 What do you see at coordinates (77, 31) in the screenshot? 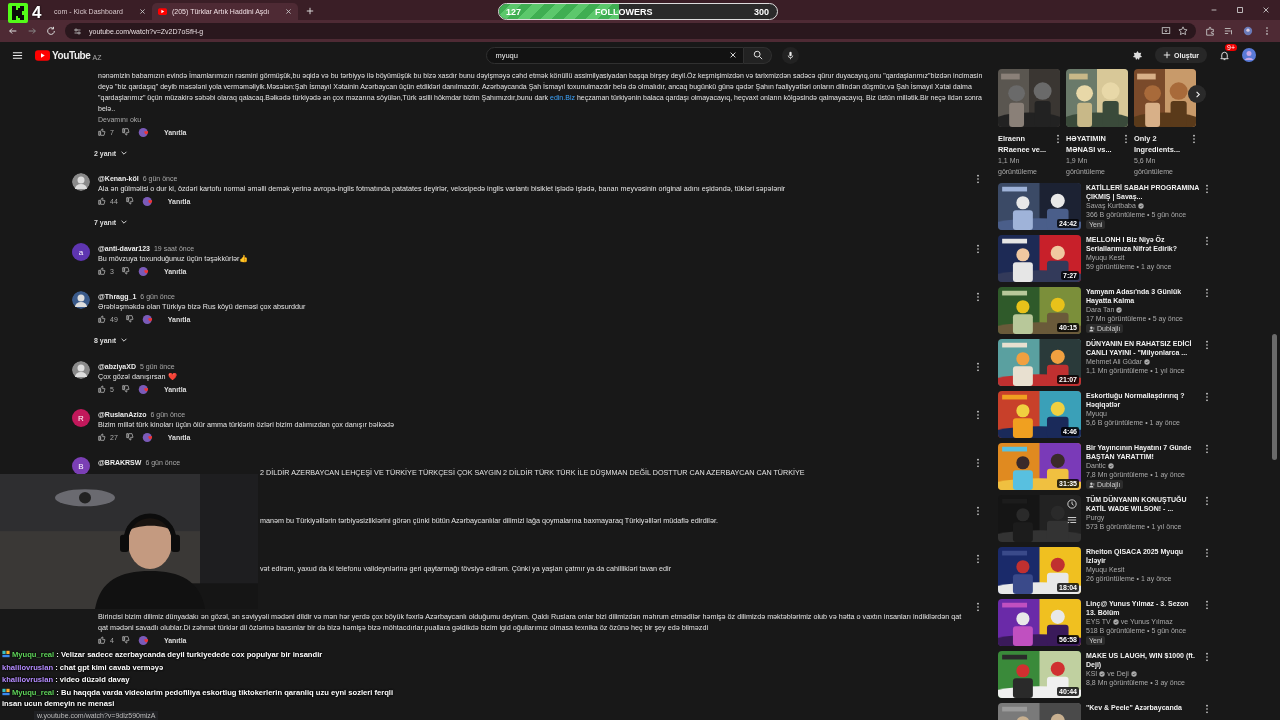
I see `site-settings-icon` at bounding box center [77, 31].